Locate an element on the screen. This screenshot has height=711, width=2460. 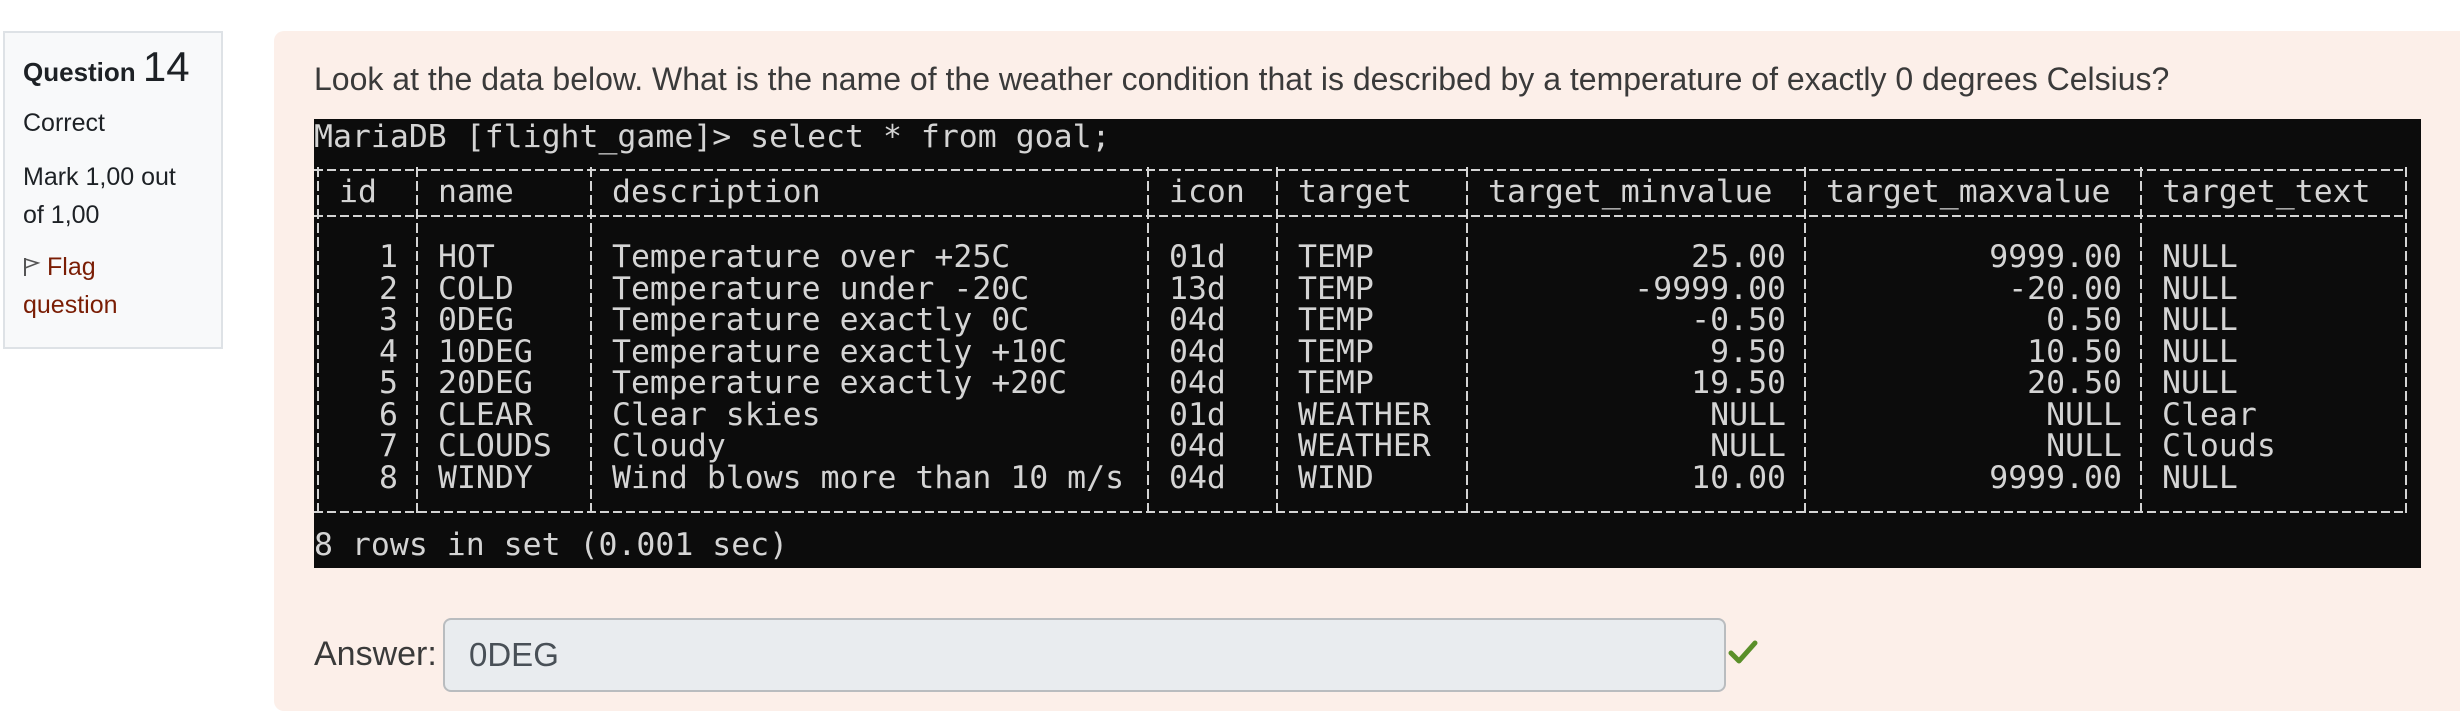
table-cell-id: 1 is located at coordinates (388, 257).